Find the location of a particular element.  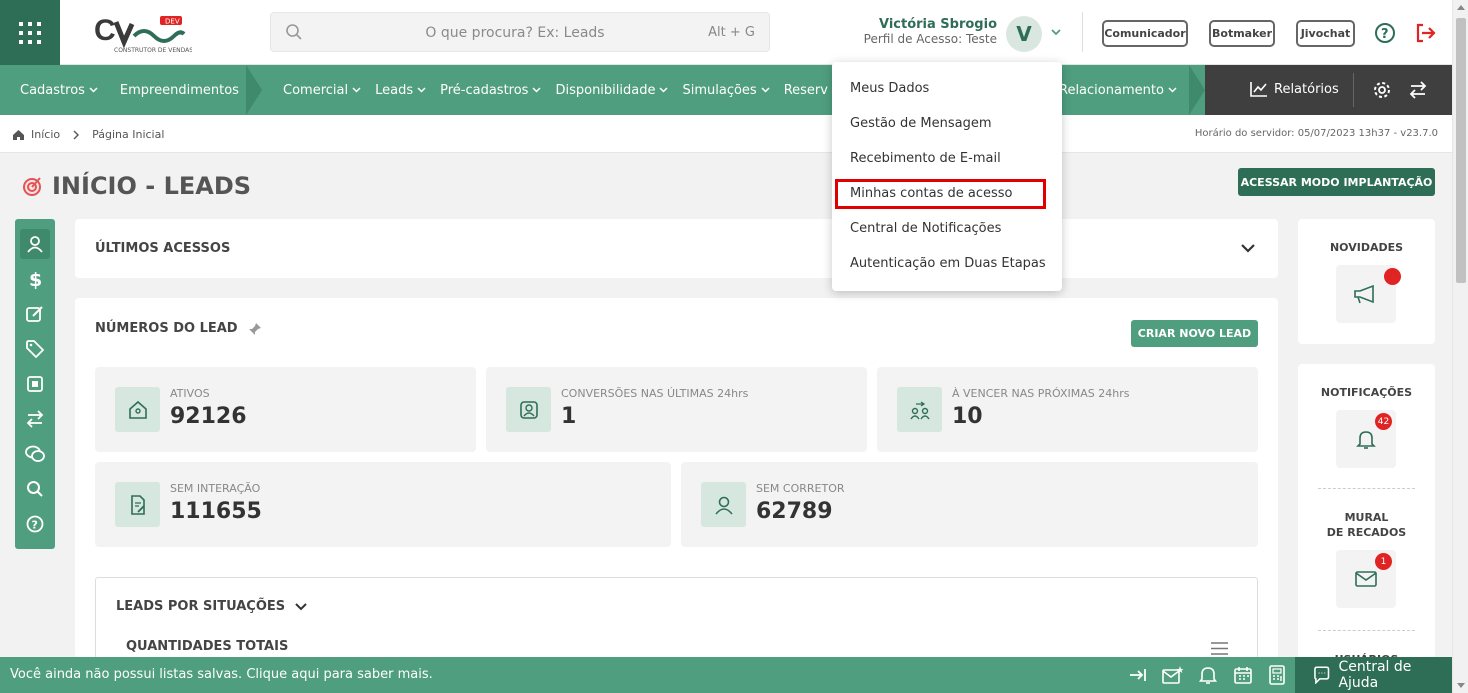

section-title: NÚMEROS DO LEAD is located at coordinates (178, 328).